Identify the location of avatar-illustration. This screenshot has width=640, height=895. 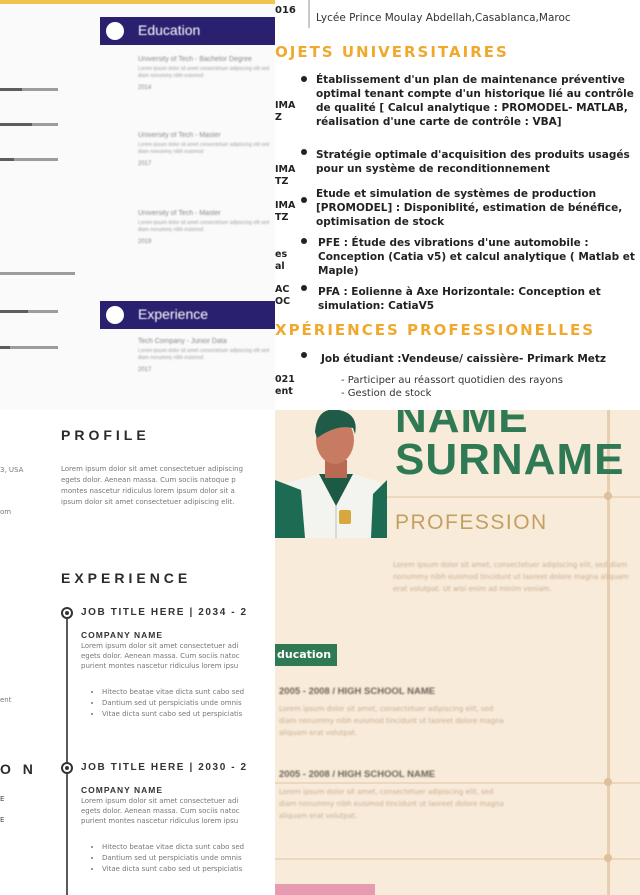
(331, 474).